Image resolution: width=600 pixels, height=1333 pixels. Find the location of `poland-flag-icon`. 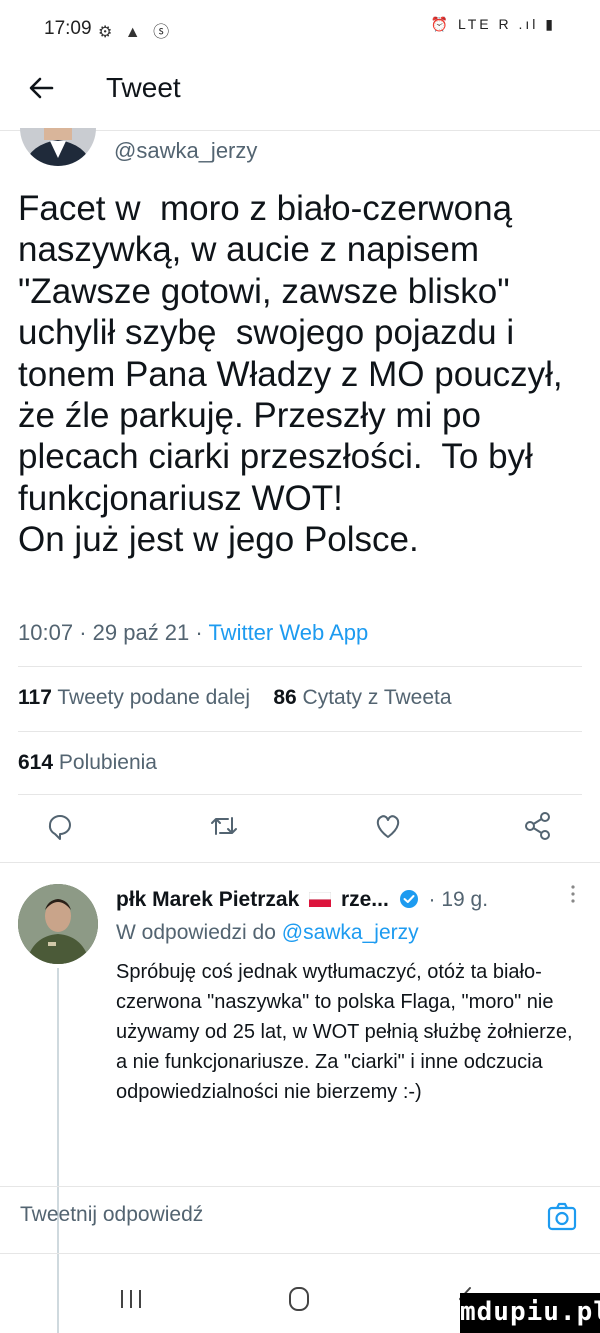

poland-flag-icon is located at coordinates (320, 899).